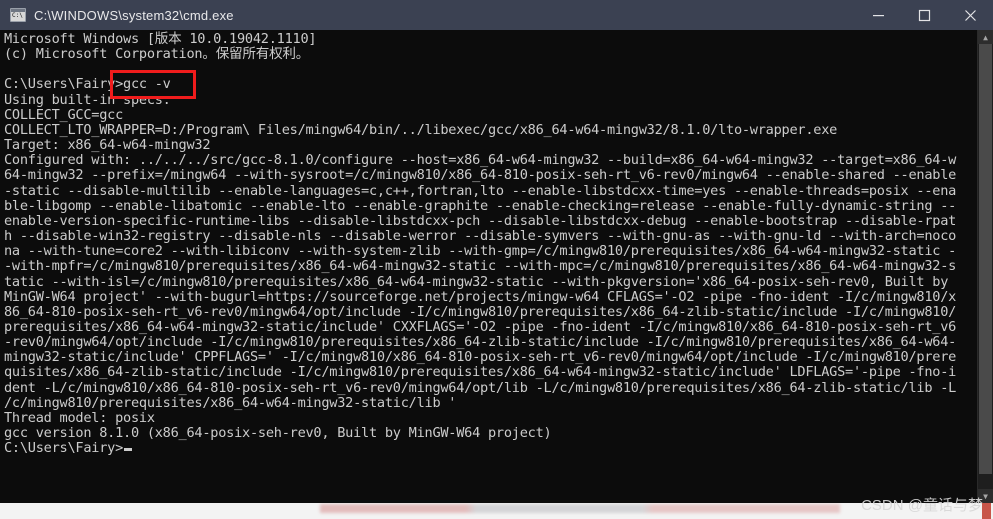  I want to click on prompt-text: C:\Users\Fairy>, so click(64, 448).